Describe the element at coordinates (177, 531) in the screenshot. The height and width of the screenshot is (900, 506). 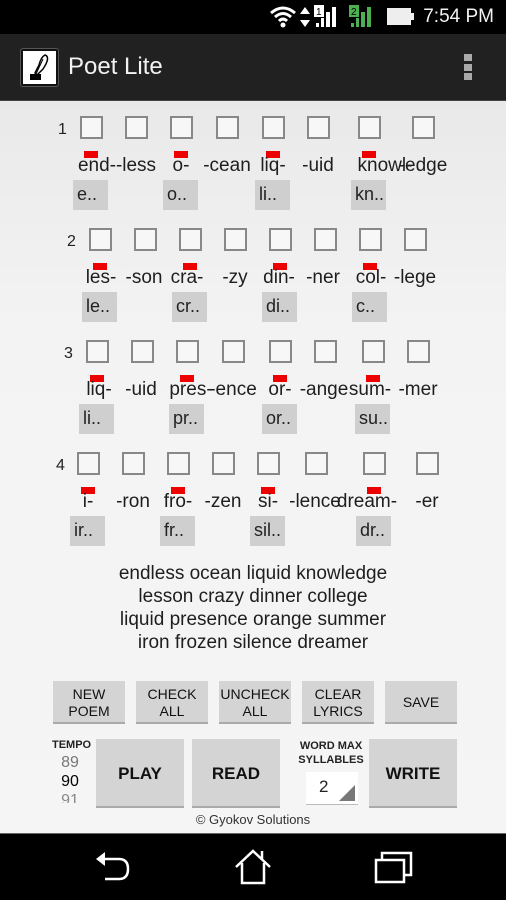
I see `word-suggestion-button: fr..` at that location.